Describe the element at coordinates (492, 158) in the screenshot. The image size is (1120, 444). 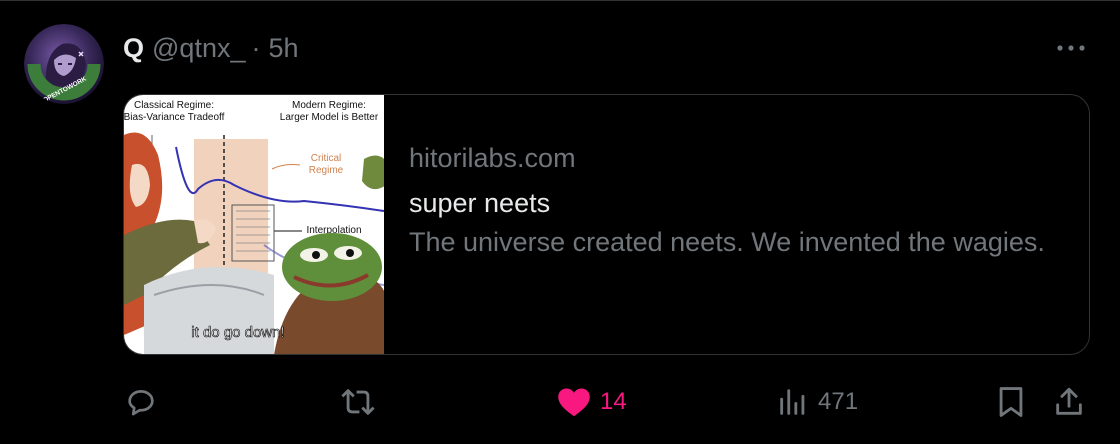
I see `card-domain: hitorilabs.com` at that location.